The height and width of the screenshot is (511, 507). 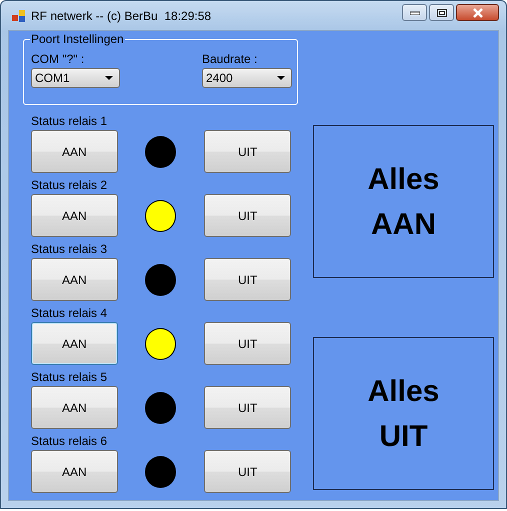 I want to click on com-port-label: COM "?" :, so click(x=57, y=59).